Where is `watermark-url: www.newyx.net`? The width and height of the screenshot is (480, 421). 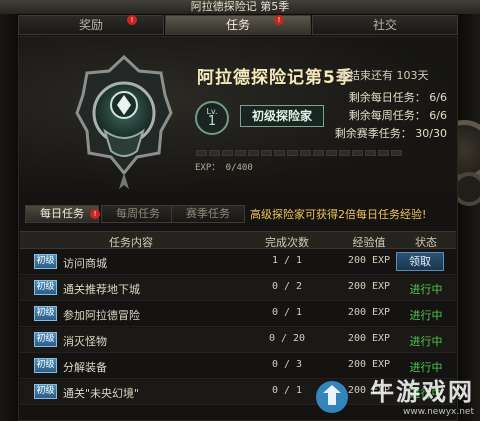 watermark-url: www.newyx.net is located at coordinates (438, 412).